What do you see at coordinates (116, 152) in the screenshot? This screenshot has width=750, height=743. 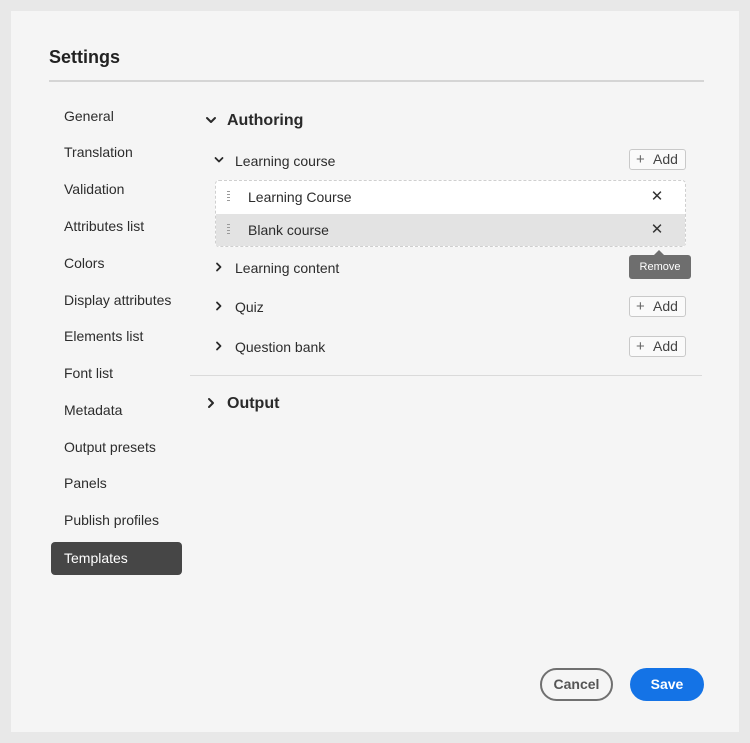 I see `sidebar-item-translation: Translation` at bounding box center [116, 152].